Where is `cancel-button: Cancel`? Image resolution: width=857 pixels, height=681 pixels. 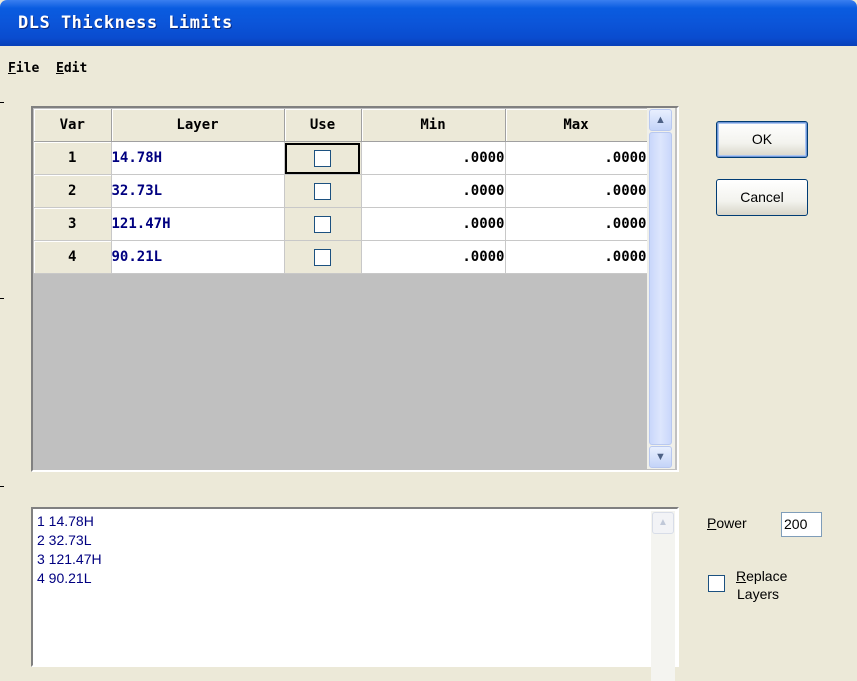 cancel-button: Cancel is located at coordinates (762, 197).